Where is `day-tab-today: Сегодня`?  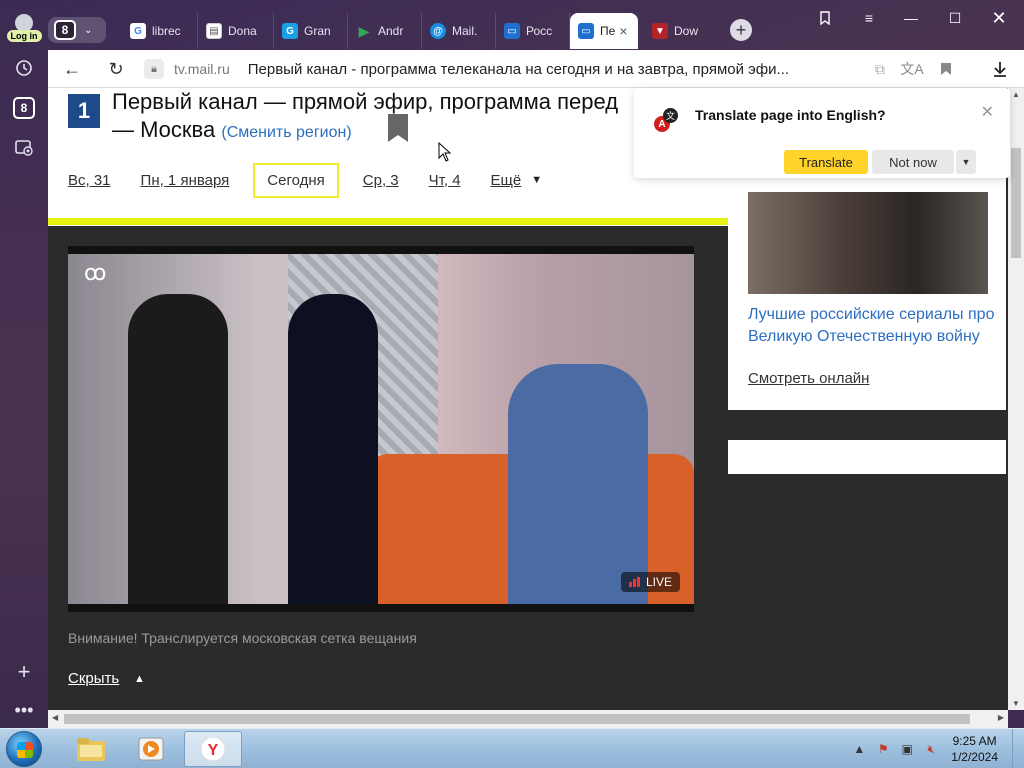
day-tab-today: Сегодня is located at coordinates (296, 180).